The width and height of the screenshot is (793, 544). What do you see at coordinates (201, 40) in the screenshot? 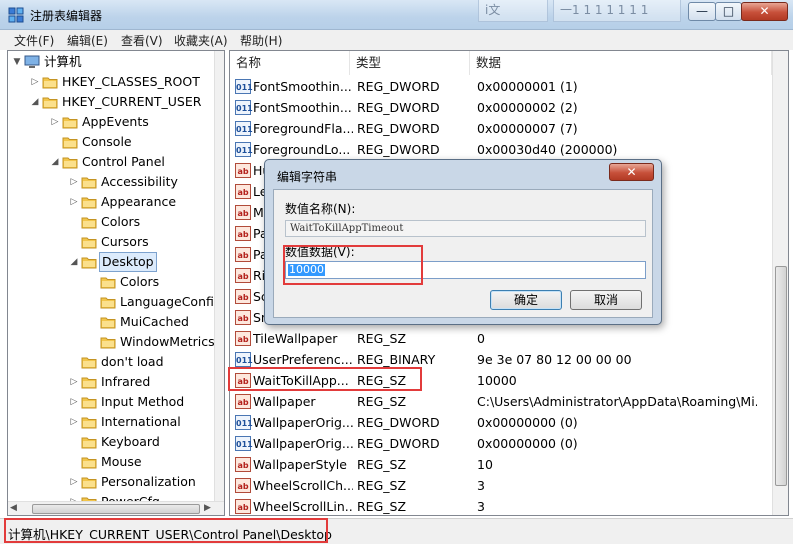
I see `menu-favorites: 收藏夹(A)` at bounding box center [201, 40].